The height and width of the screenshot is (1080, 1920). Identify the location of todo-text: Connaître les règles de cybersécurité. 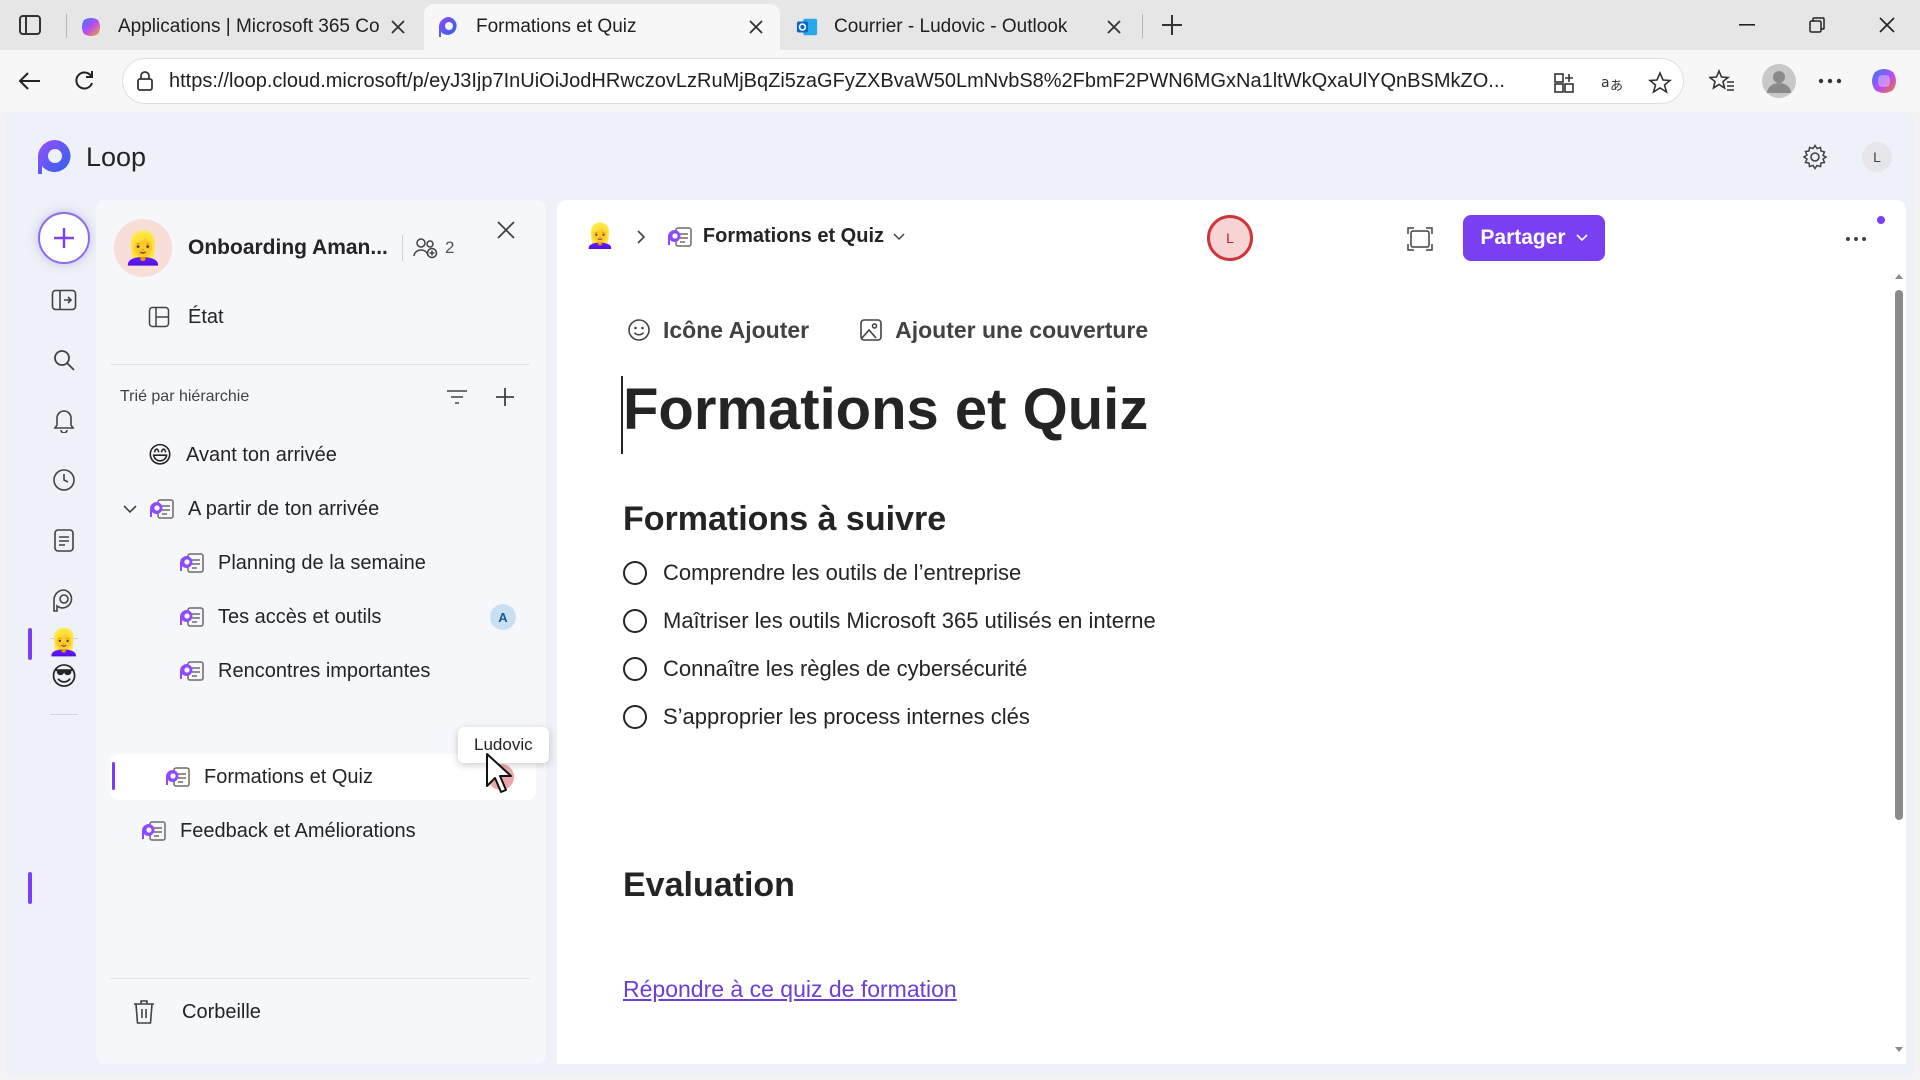
(845, 669).